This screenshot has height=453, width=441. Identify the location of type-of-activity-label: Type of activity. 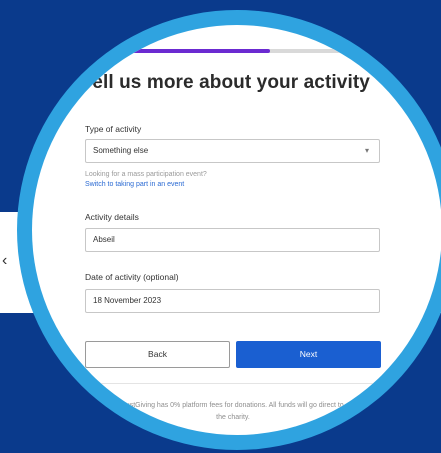
(113, 129).